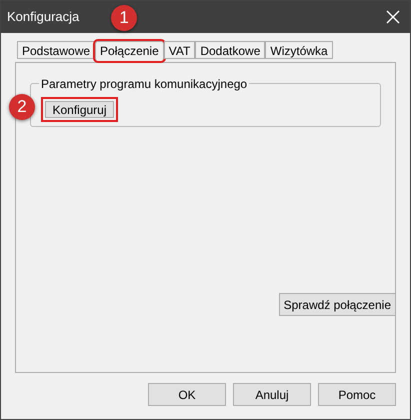 This screenshot has width=411, height=420. I want to click on configure-button: Konfiguruj, so click(79, 109).